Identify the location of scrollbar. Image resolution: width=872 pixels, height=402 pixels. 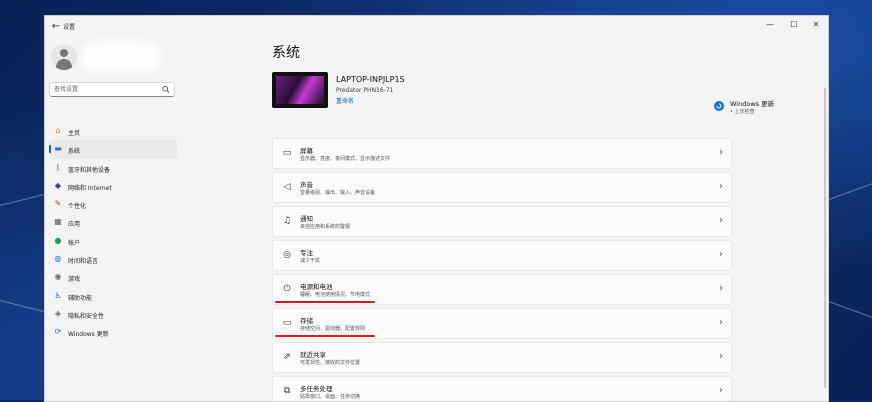
(825, 238).